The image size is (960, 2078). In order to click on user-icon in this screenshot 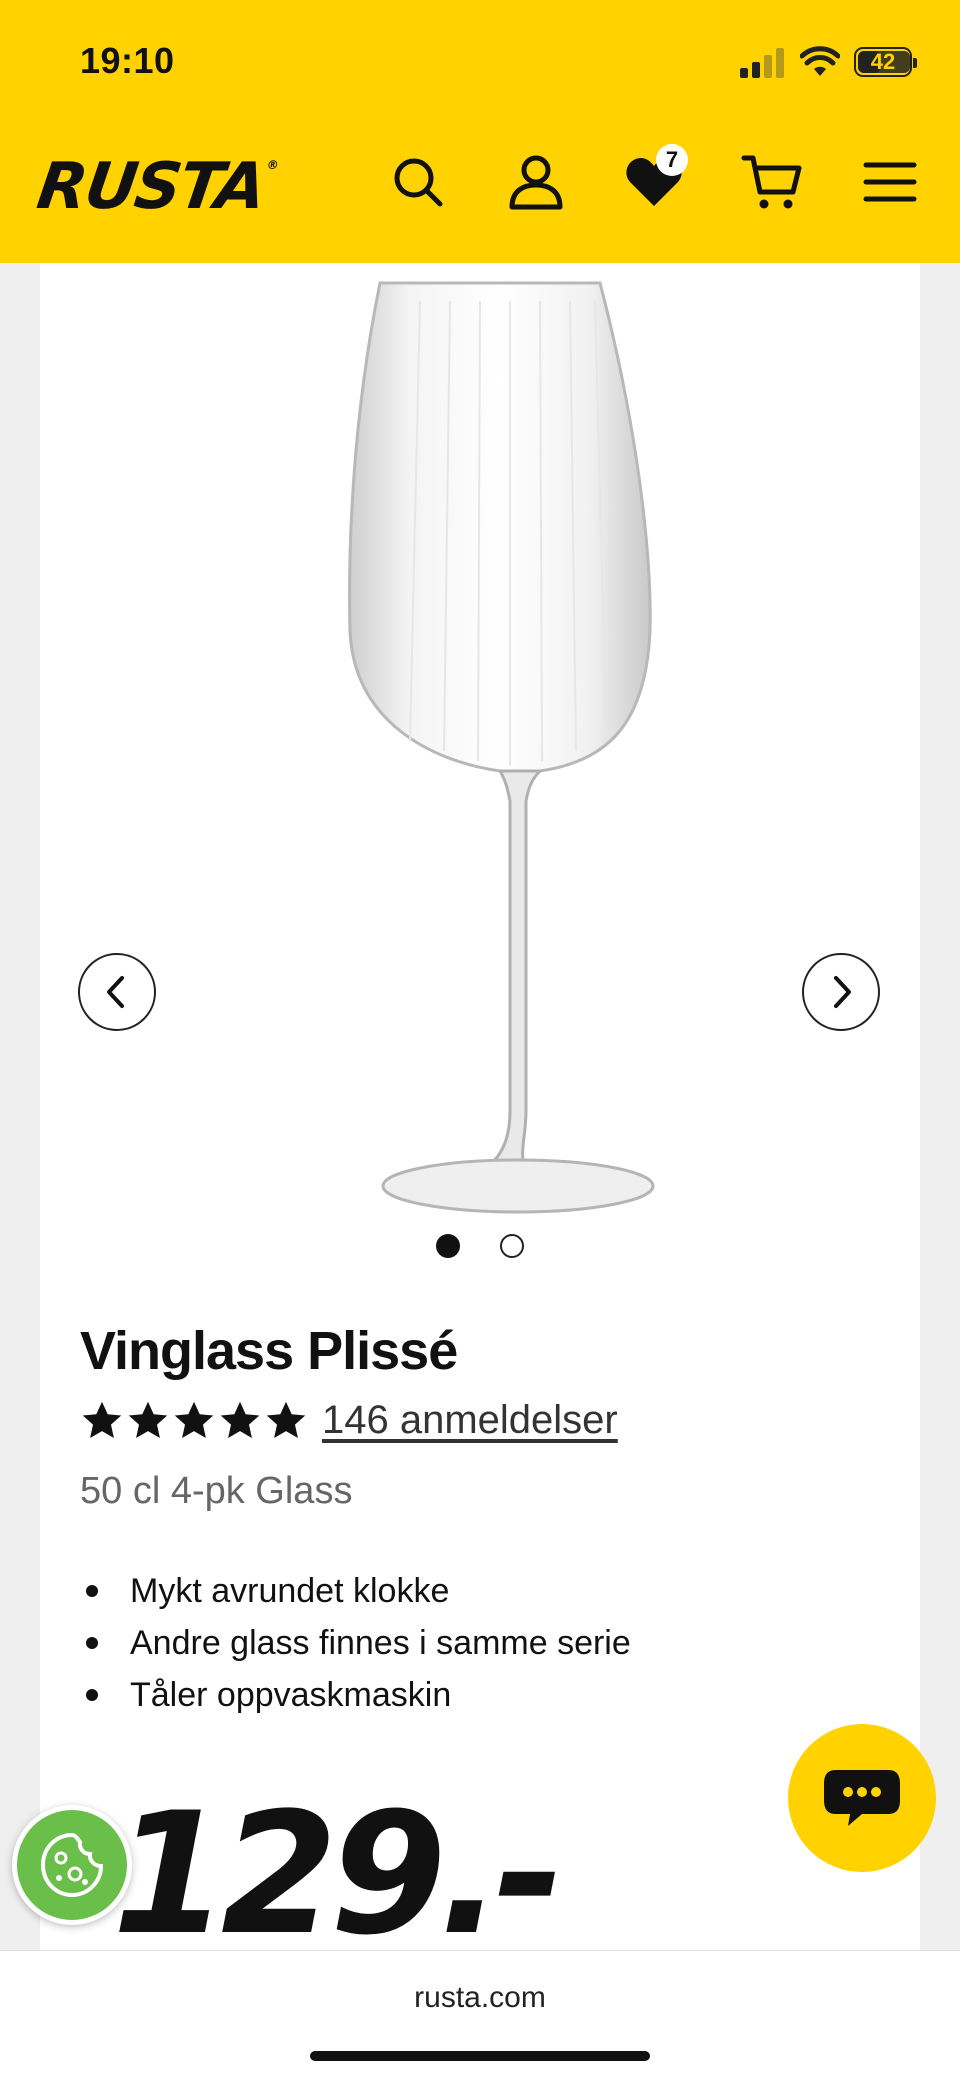, I will do `click(536, 182)`.